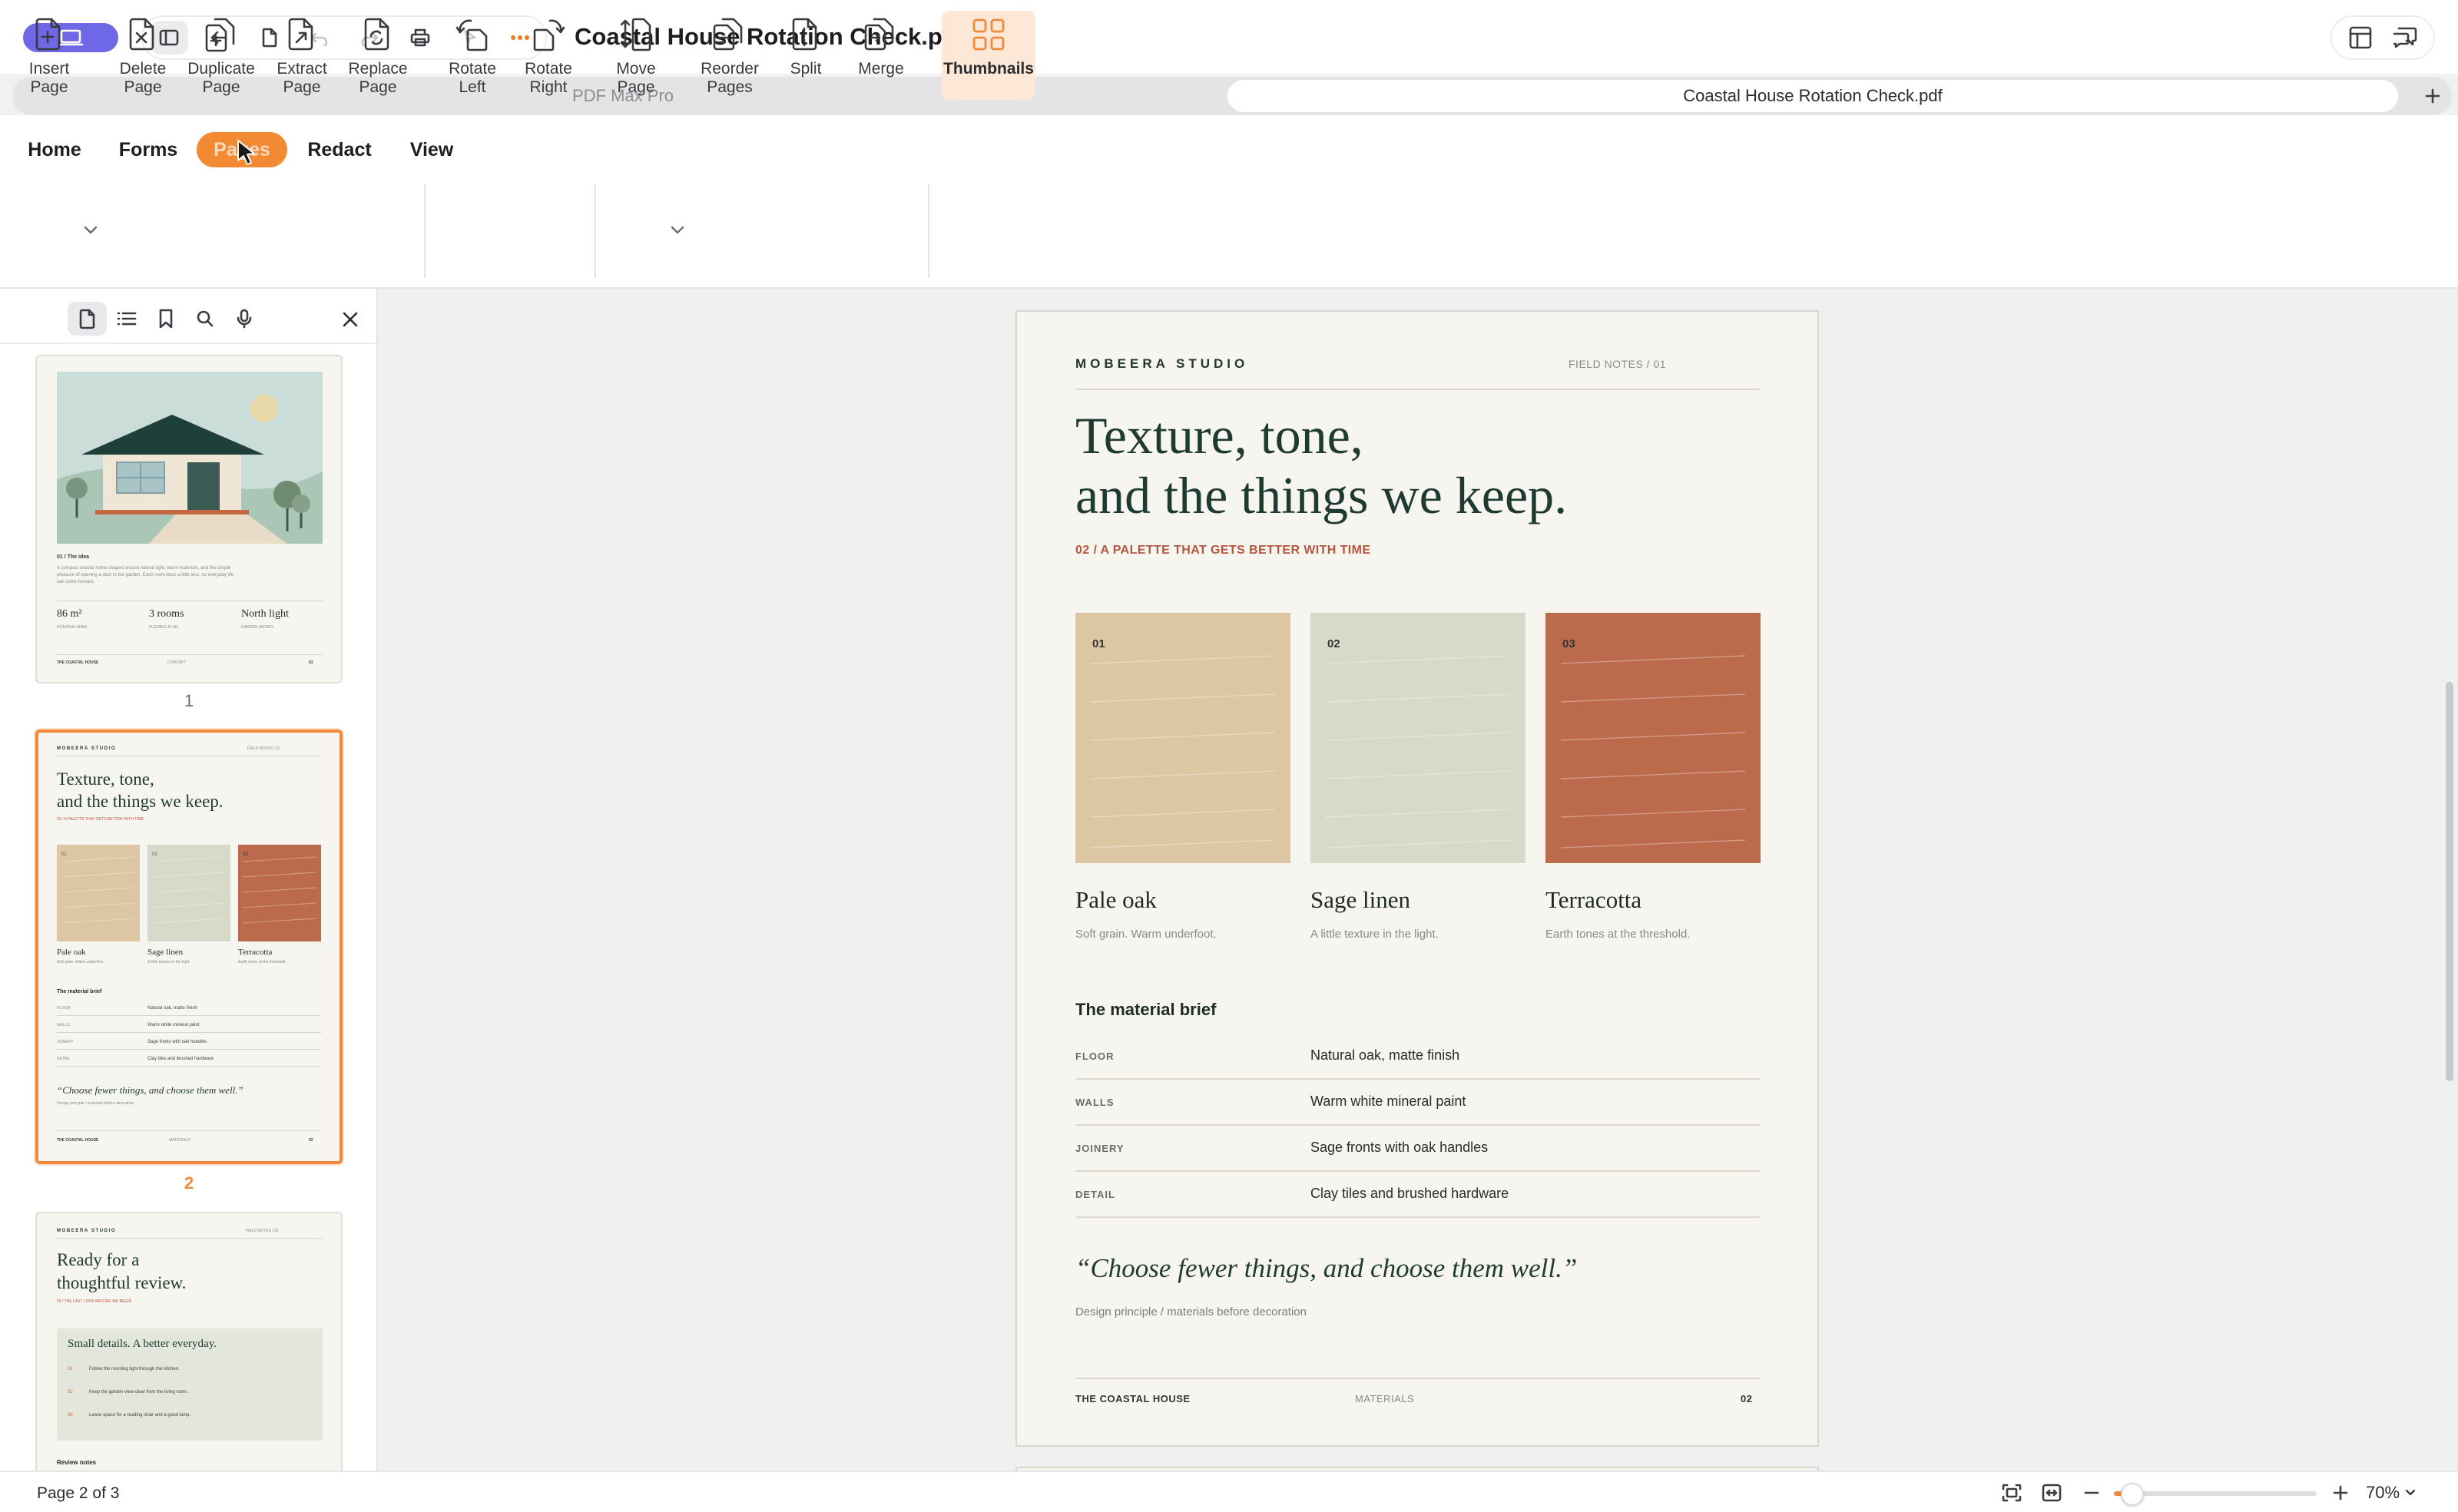  I want to click on extract-page-button: Extract Page, so click(302, 55).